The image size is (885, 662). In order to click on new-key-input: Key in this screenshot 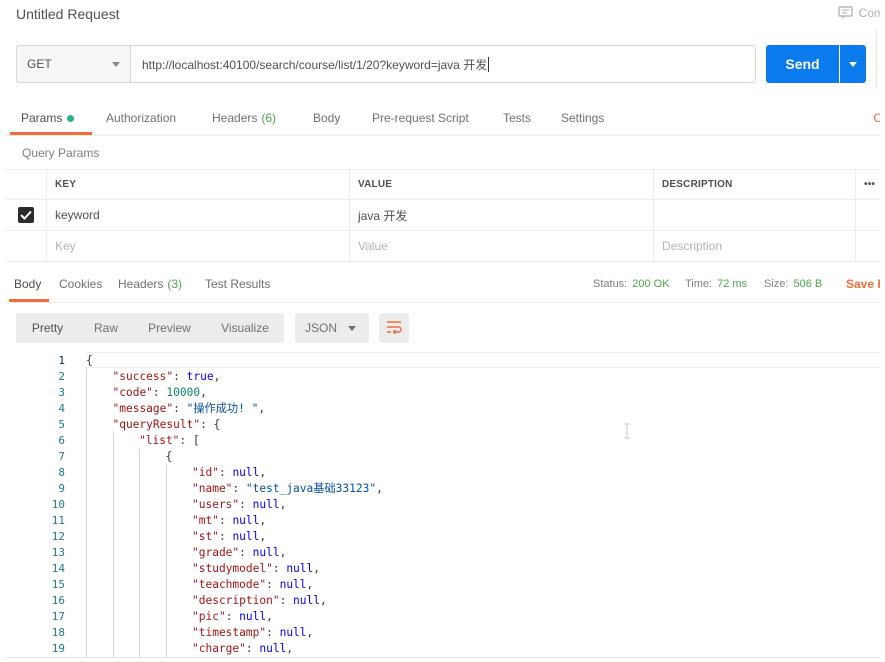, I will do `click(197, 246)`.